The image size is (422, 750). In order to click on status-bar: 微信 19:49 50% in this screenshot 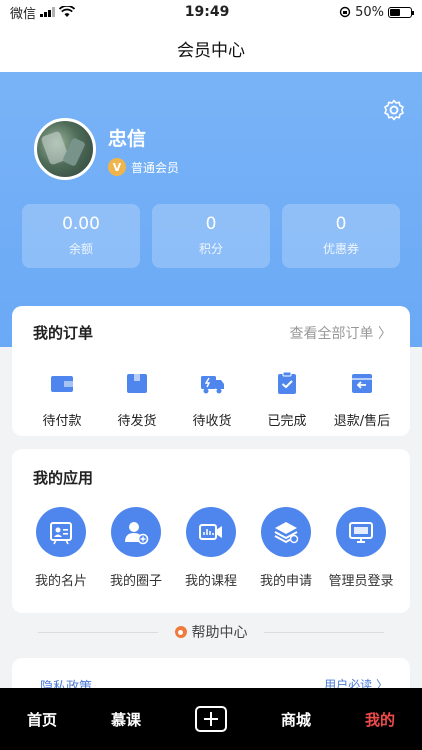, I will do `click(211, 12)`.